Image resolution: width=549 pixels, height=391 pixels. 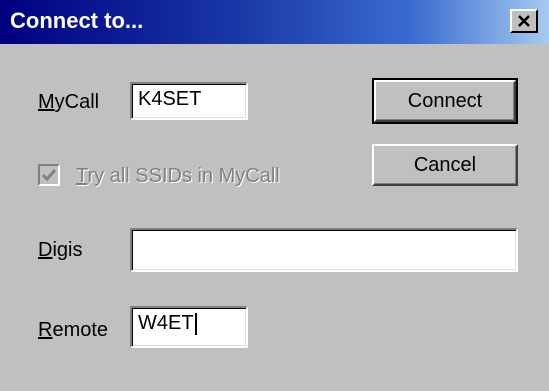 I want to click on mycall-label: MyCall, so click(x=69, y=102).